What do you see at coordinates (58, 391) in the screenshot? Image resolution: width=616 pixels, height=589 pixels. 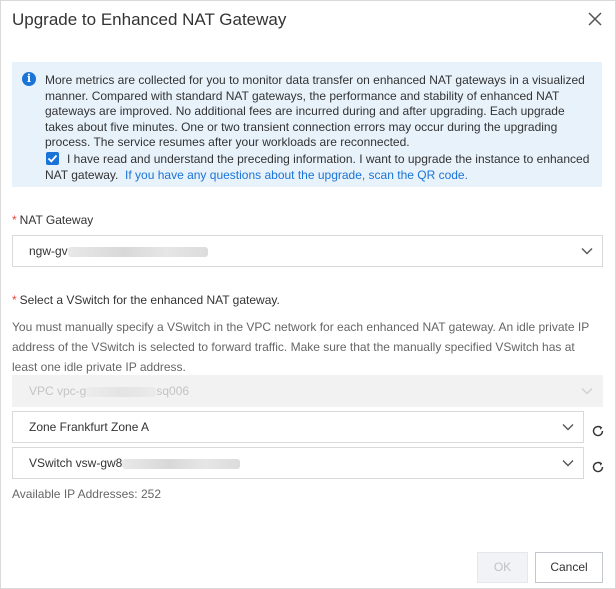 I see `vpc-value-prefix: VPC vpc-g` at bounding box center [58, 391].